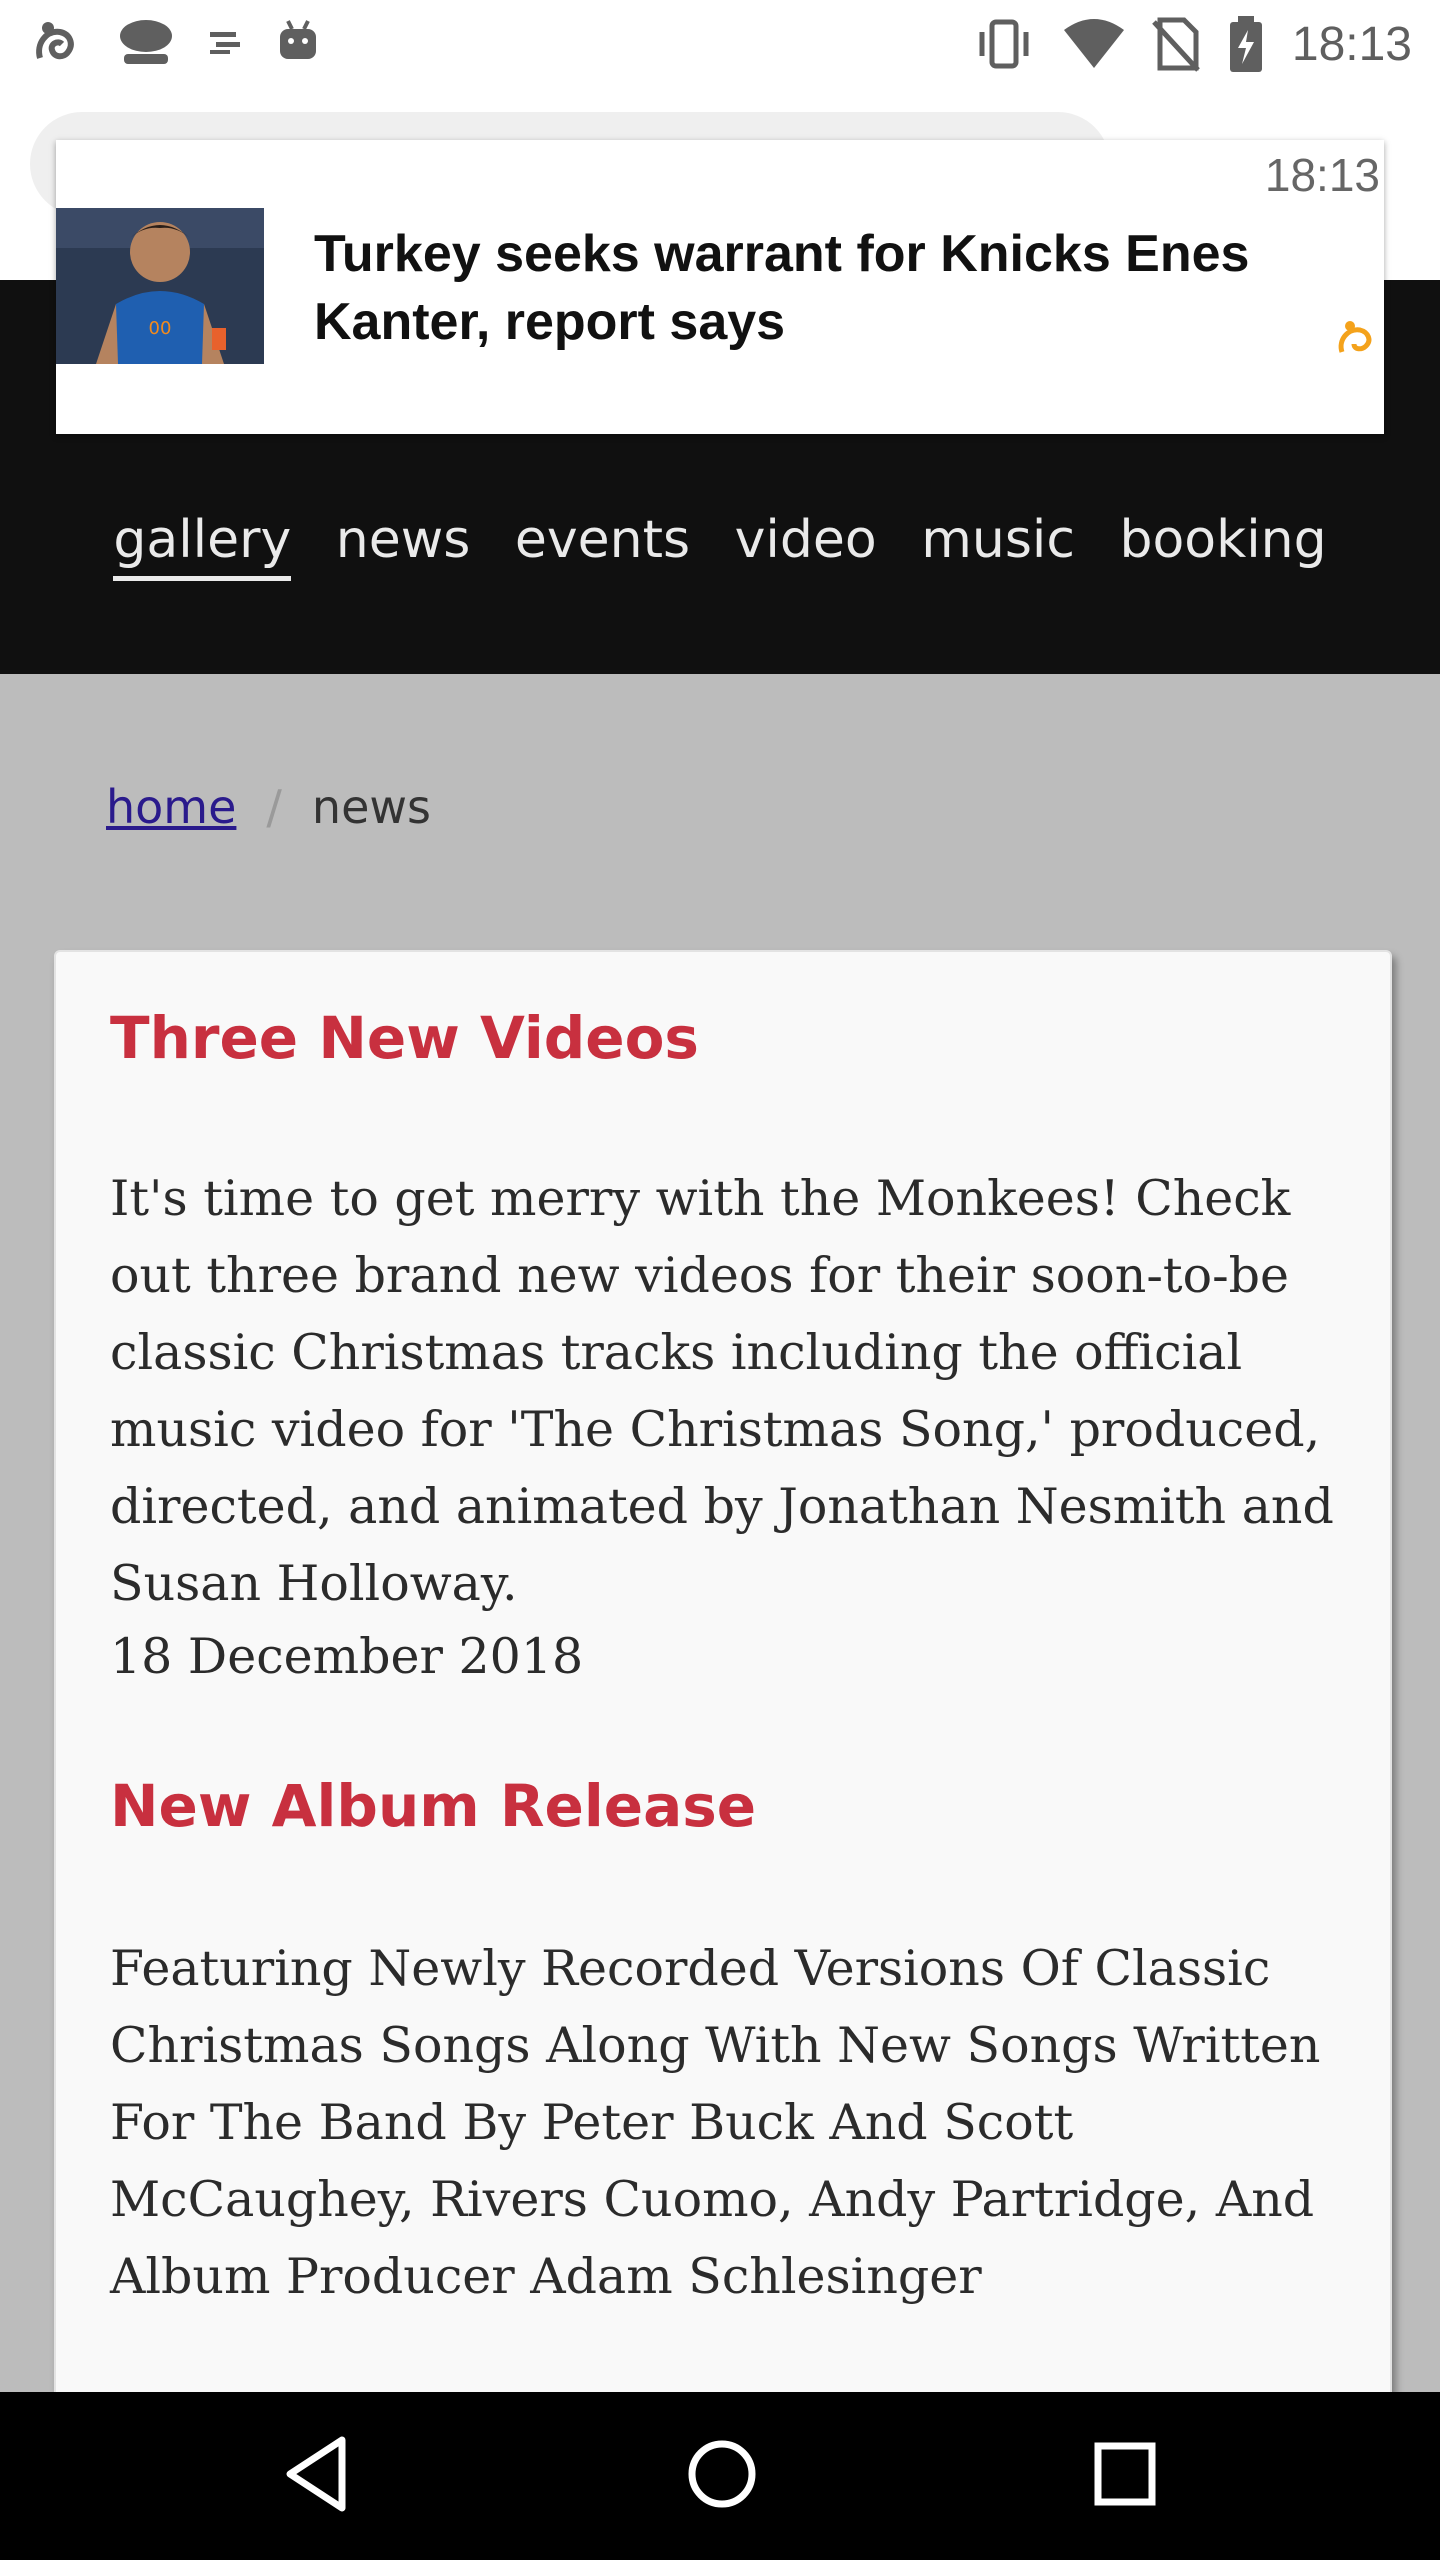  Describe the element at coordinates (602, 543) in the screenshot. I see `nav-item-events: events` at that location.